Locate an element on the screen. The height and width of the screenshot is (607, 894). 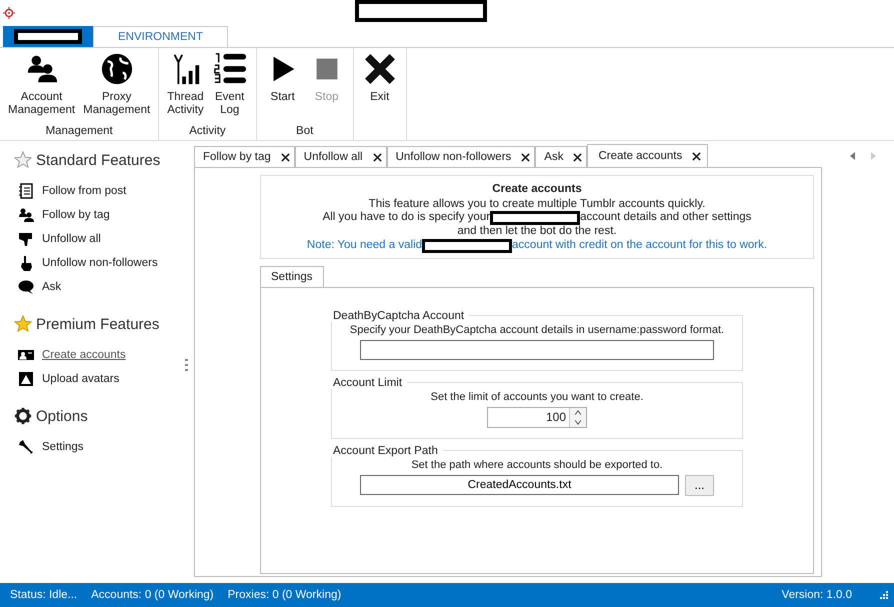
numbered-list-icon is located at coordinates (229, 69).